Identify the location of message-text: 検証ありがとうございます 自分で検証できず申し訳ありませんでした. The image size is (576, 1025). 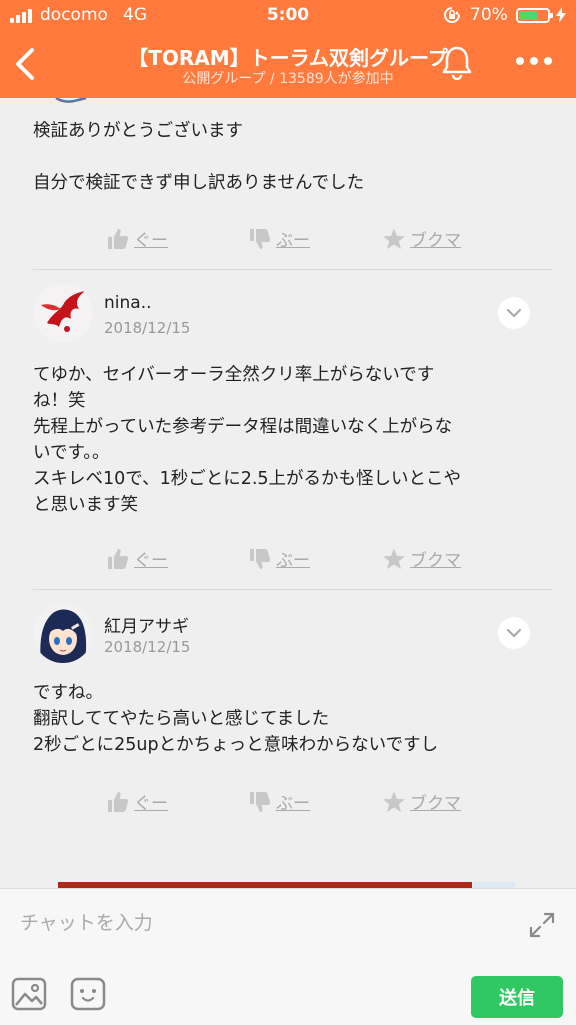
(198, 157).